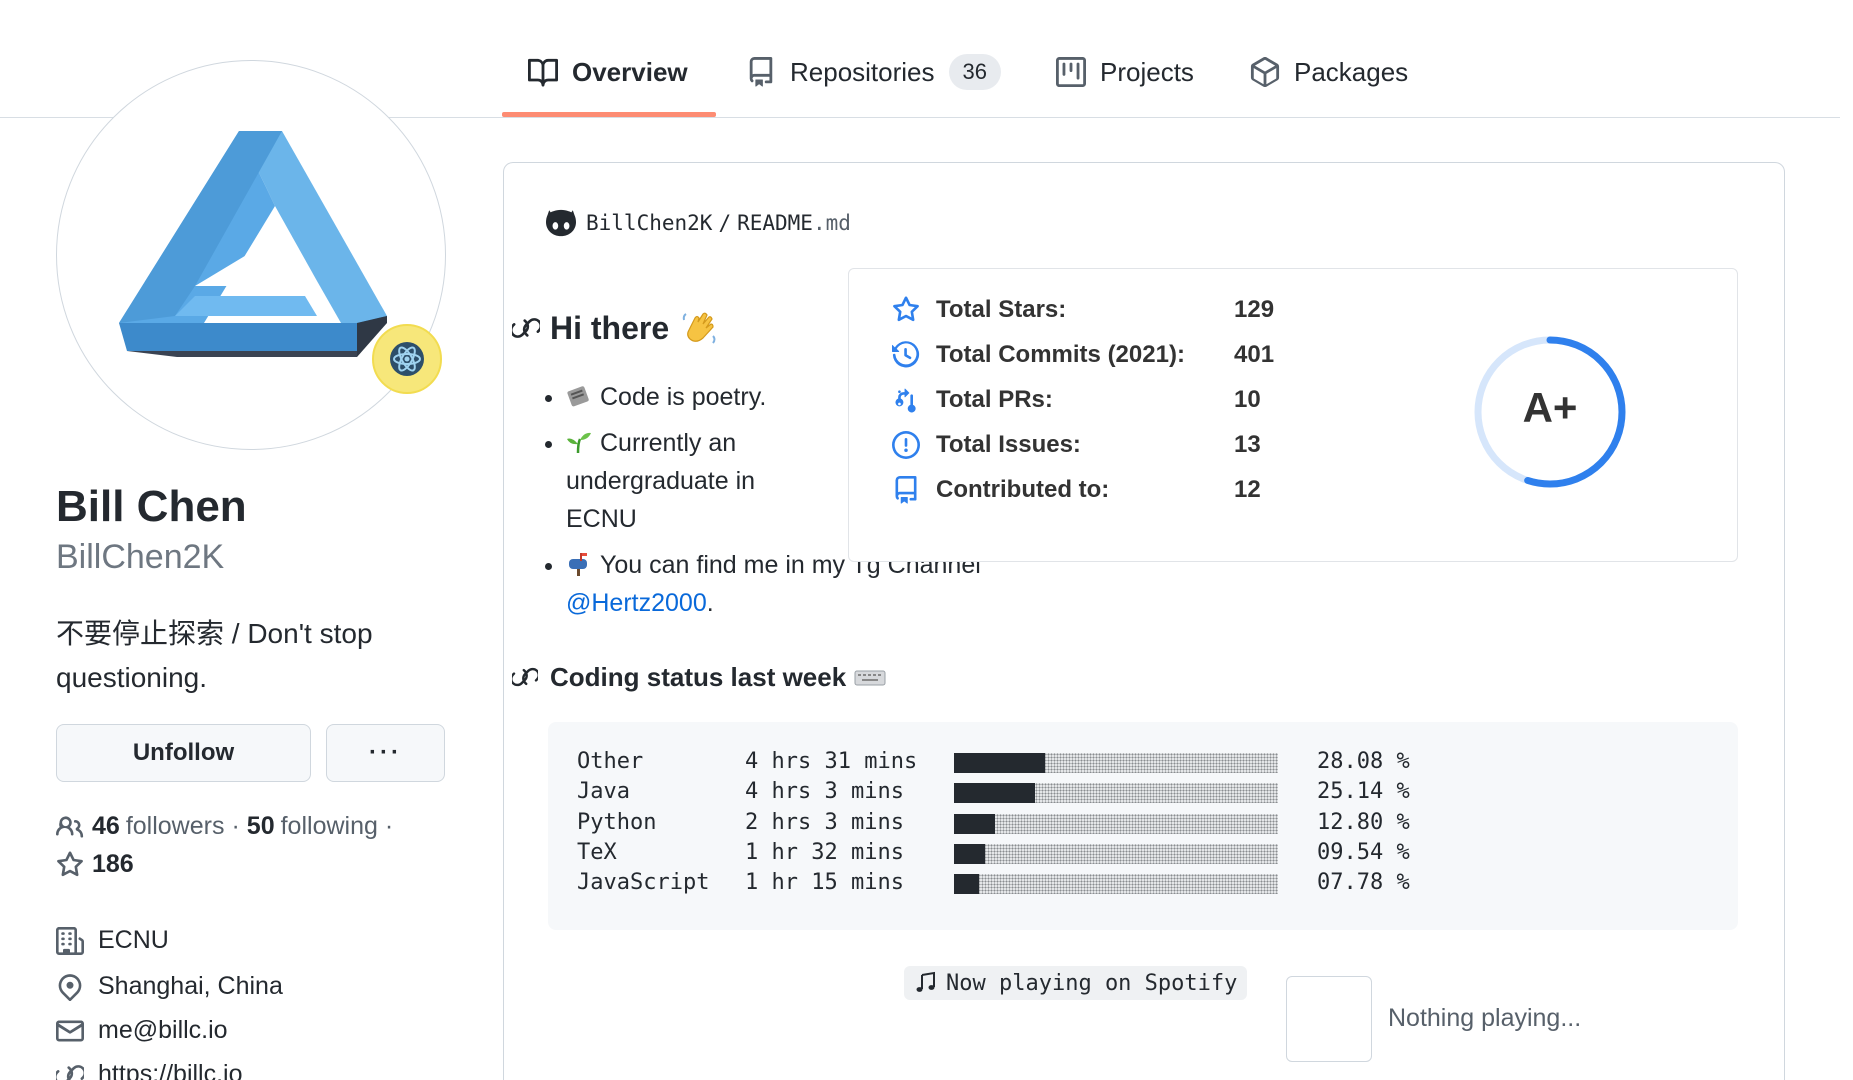 Image resolution: width=1853 pixels, height=1080 pixels. Describe the element at coordinates (636, 603) in the screenshot. I see `telegram-channel-link: @Hertz2000` at that location.